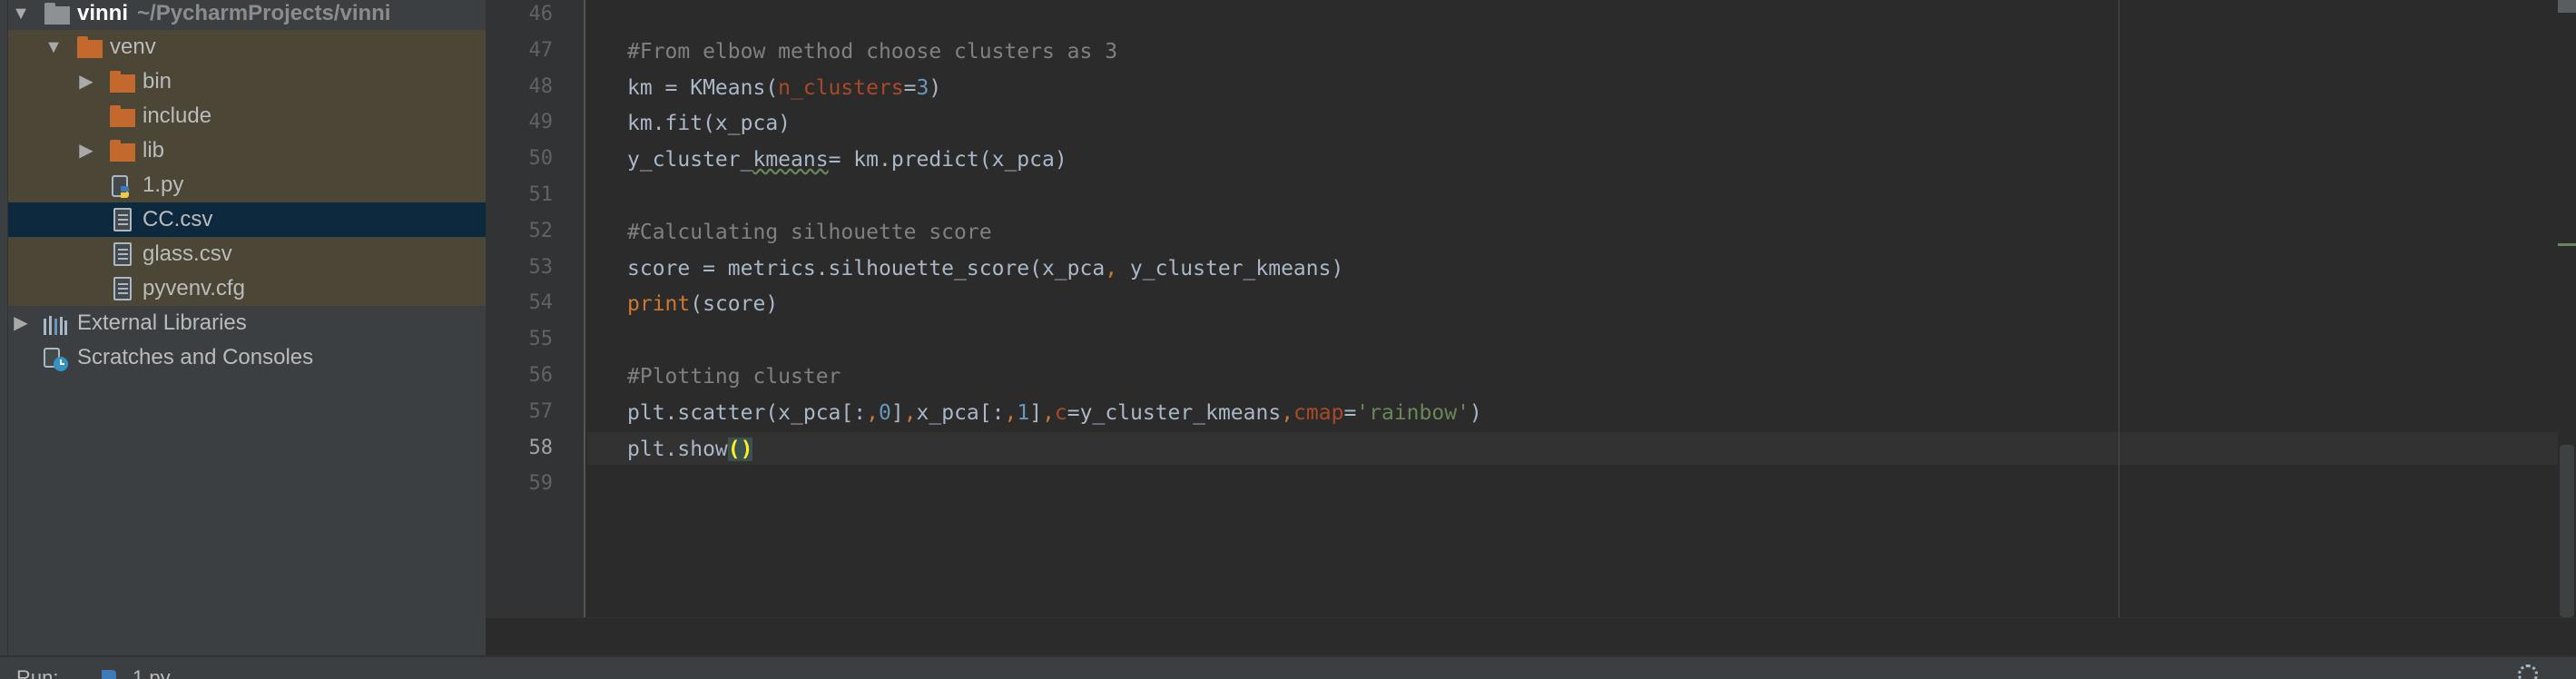 The height and width of the screenshot is (679, 2576). Describe the element at coordinates (247, 47) in the screenshot. I see `tree-item-venv: ▼ venv` at that location.